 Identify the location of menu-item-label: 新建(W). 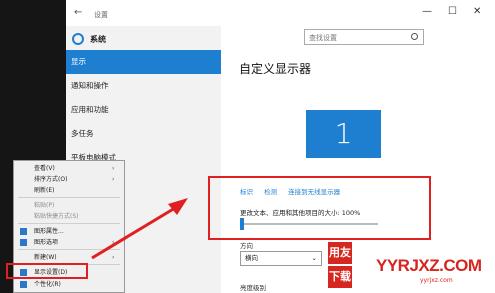
(45, 257).